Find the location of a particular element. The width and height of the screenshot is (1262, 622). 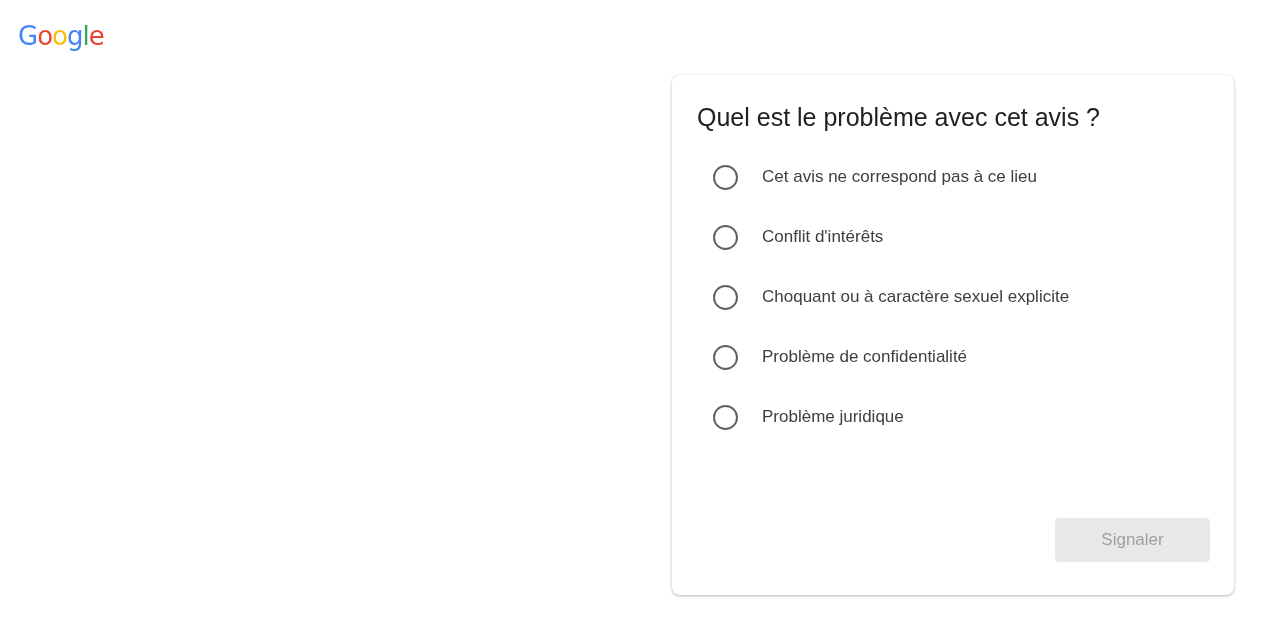

option-label: Conflit d'intérêts is located at coordinates (823, 237).